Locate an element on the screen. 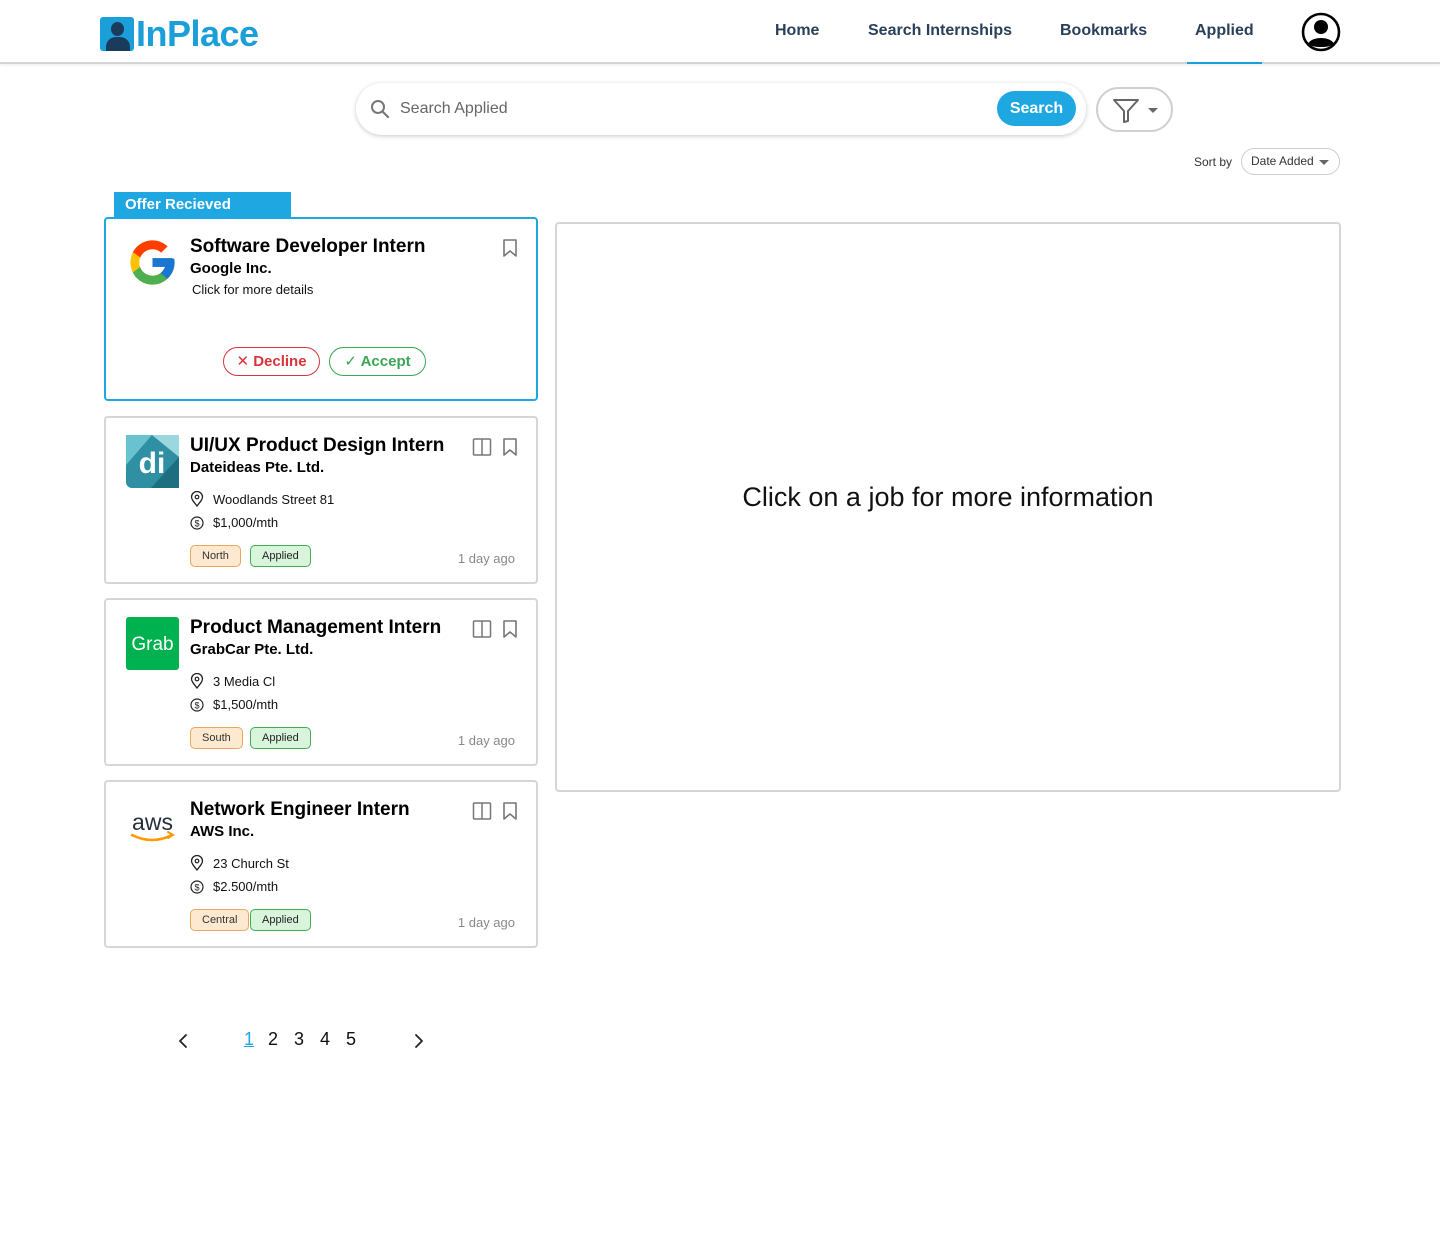  decline-button: ✕ Decline is located at coordinates (271, 361).